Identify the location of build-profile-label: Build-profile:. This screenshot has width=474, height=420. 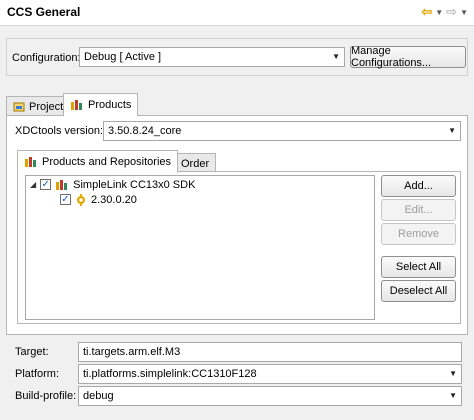
(46, 396).